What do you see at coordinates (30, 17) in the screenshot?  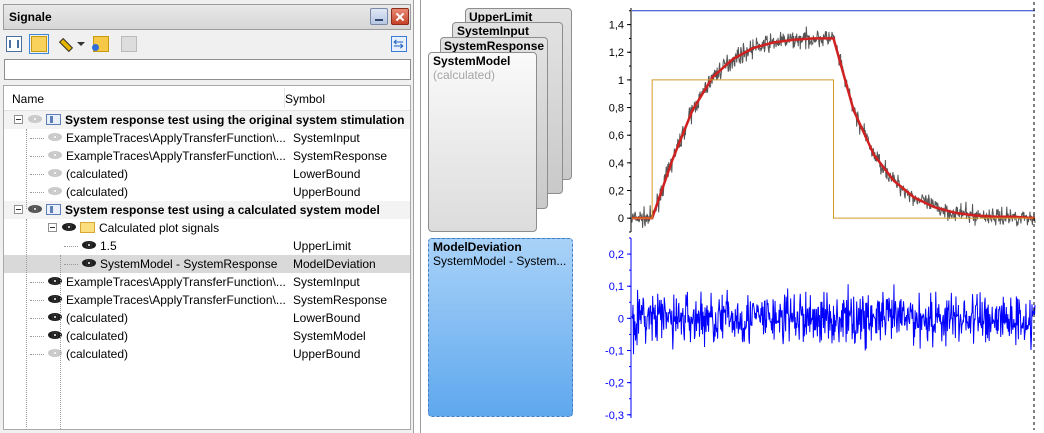 I see `panel-title: Signale` at bounding box center [30, 17].